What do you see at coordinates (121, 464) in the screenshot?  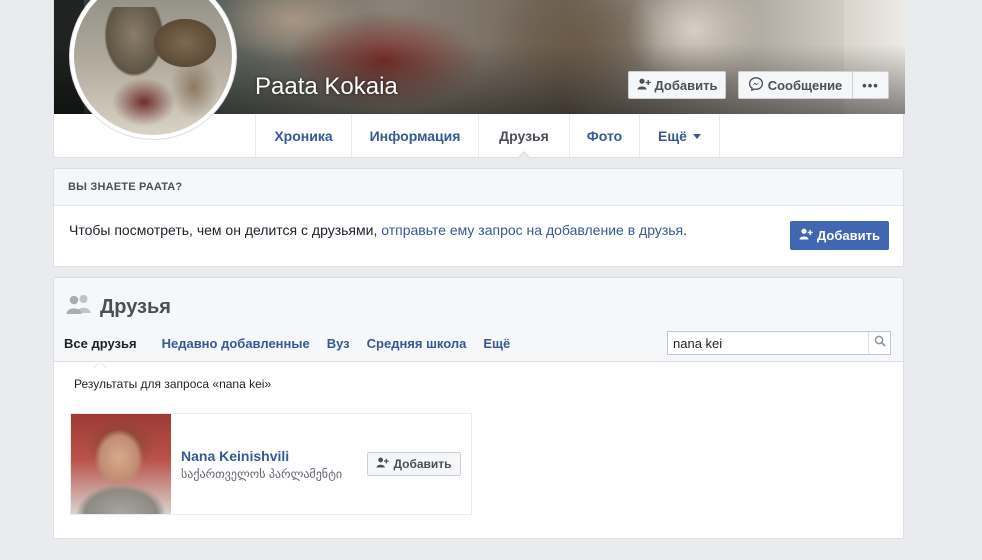 I see `friend-photo` at bounding box center [121, 464].